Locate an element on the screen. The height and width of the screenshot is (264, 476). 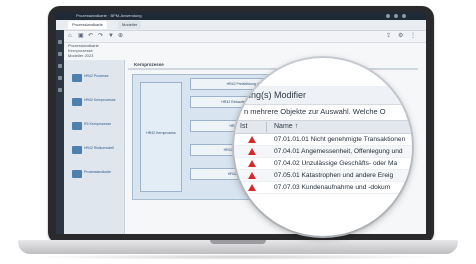
table-row: 07.04.01 Angemessenheit, Offenlegung und is located at coordinates (323, 152).